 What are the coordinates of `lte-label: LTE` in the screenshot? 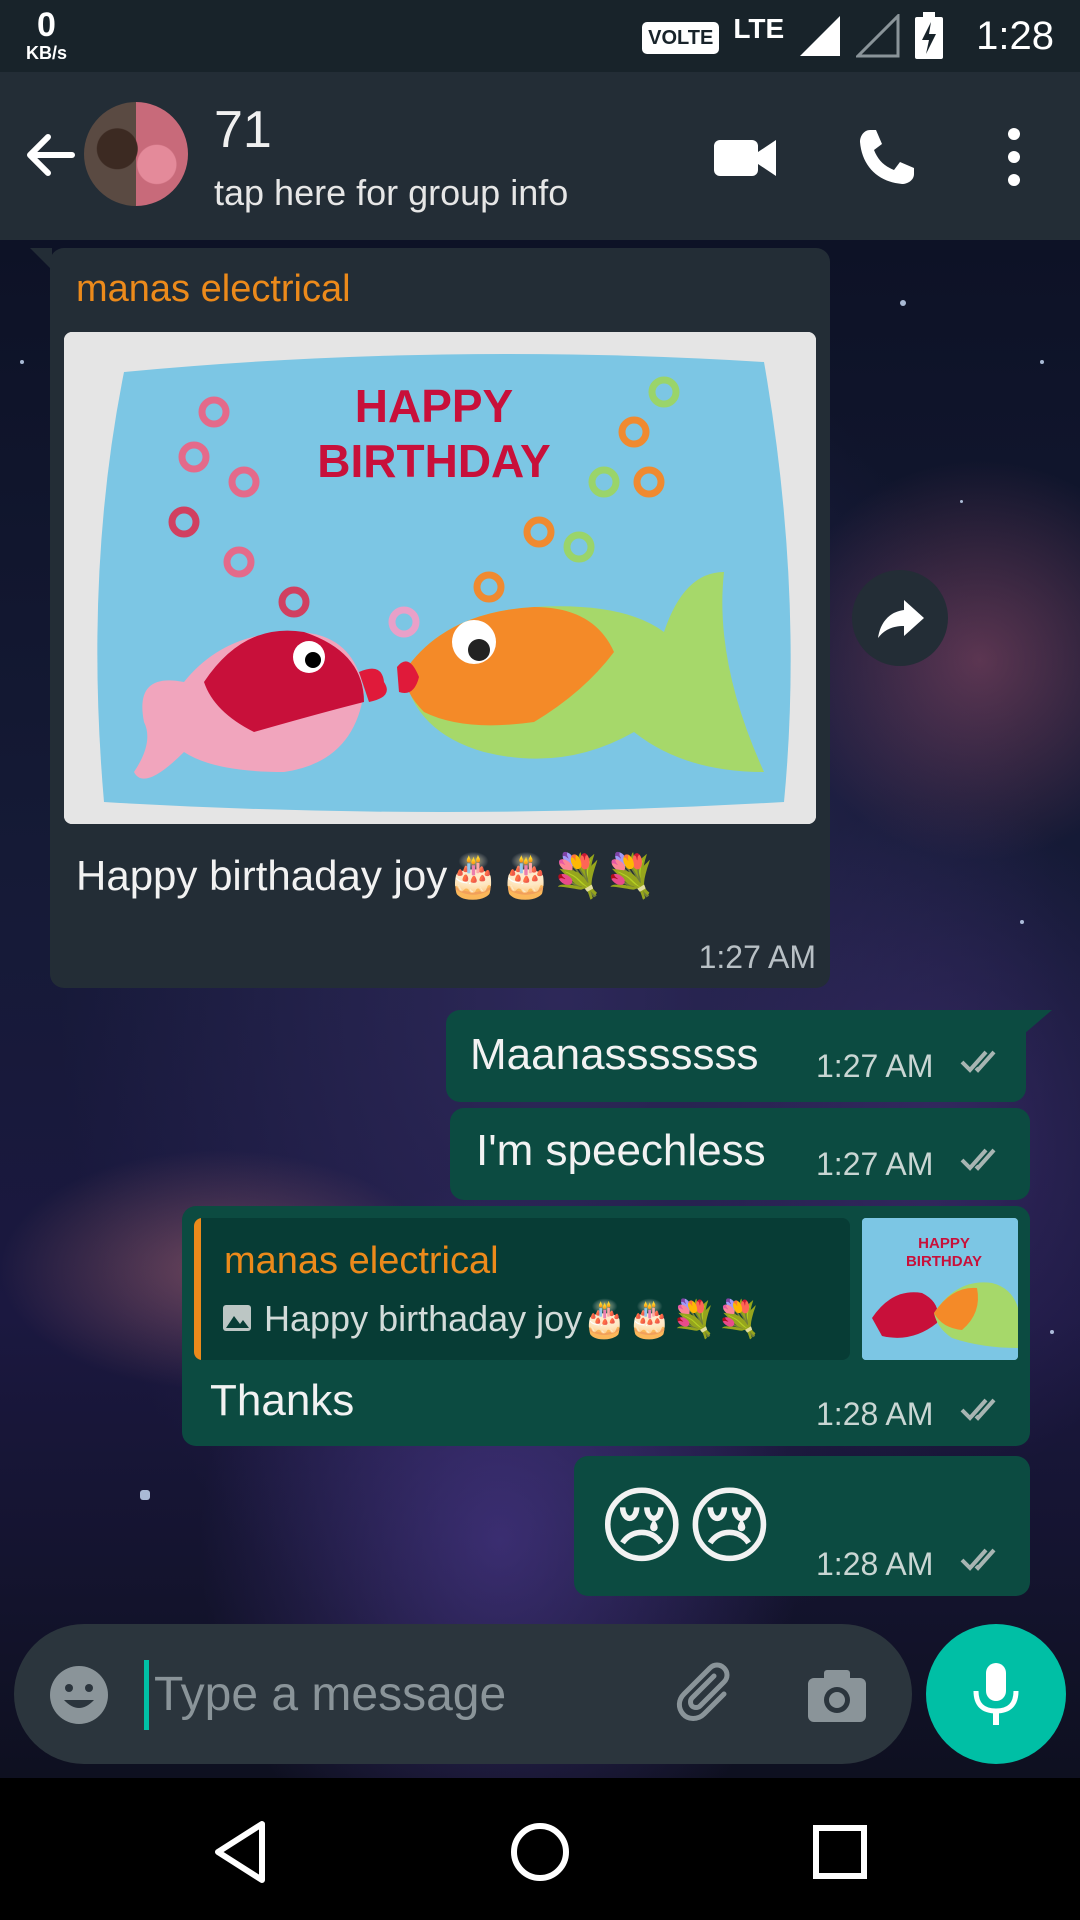 It's located at (759, 28).